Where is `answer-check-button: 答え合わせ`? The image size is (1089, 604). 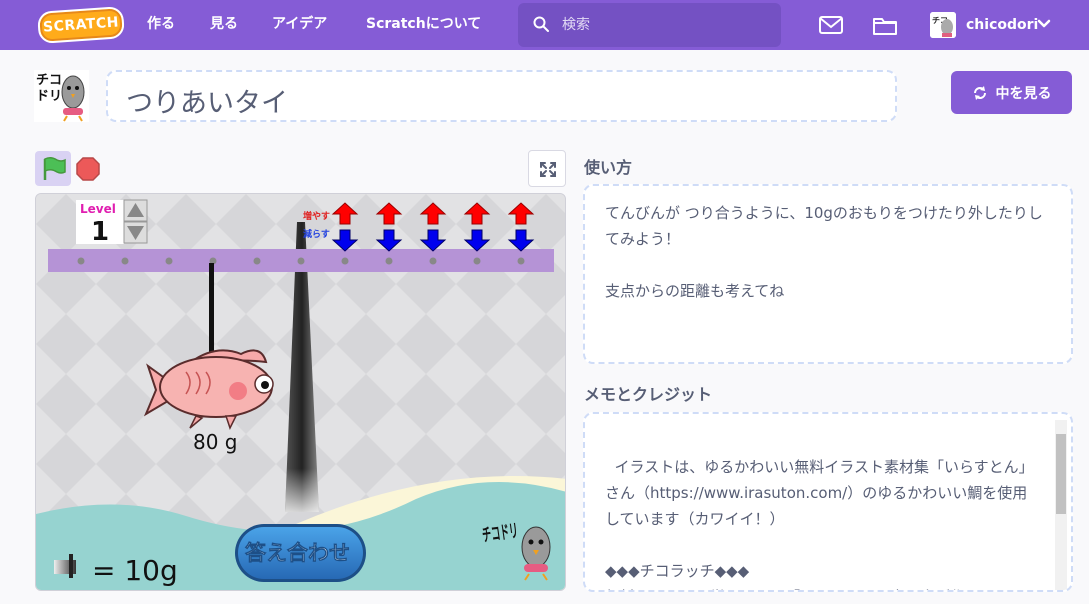
answer-check-button: 答え合わせ is located at coordinates (300, 553).